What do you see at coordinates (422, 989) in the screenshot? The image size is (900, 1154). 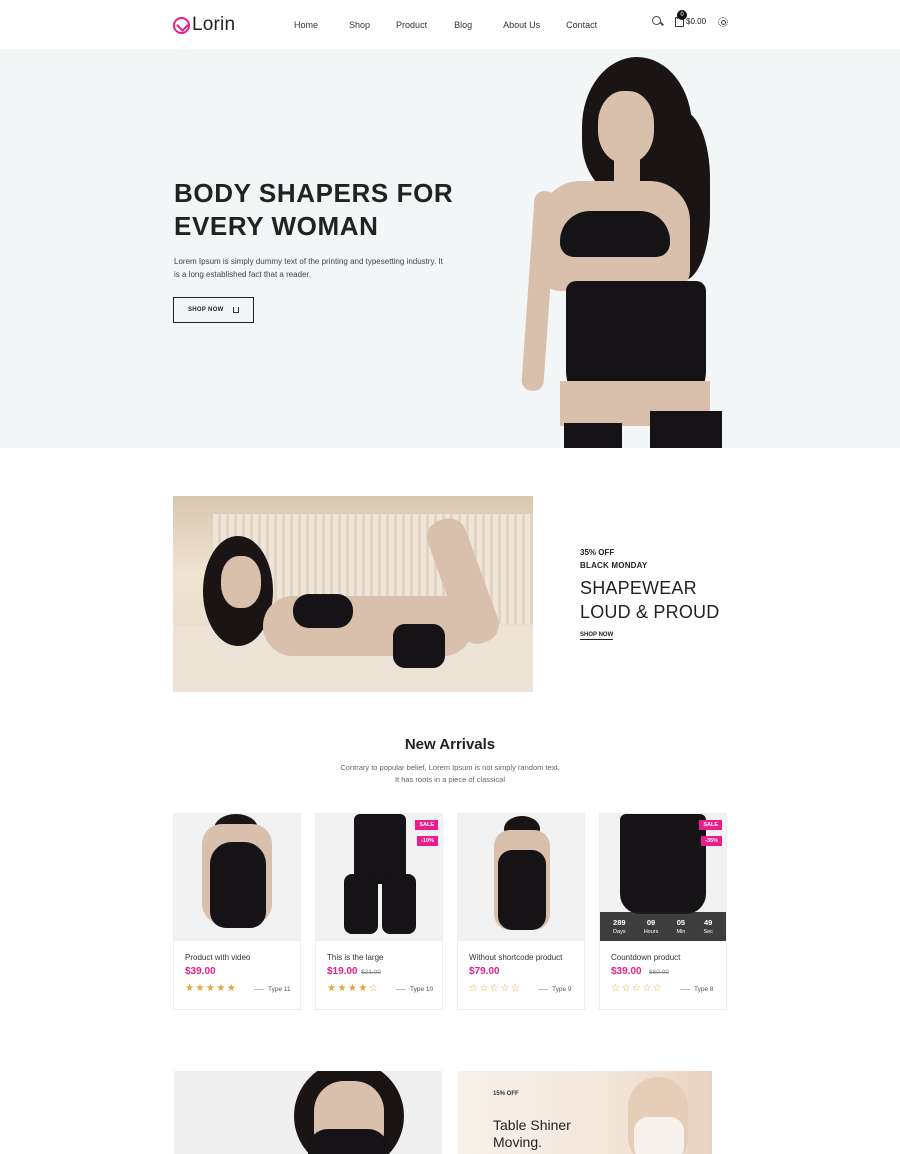 I see `product-type: Type 10` at bounding box center [422, 989].